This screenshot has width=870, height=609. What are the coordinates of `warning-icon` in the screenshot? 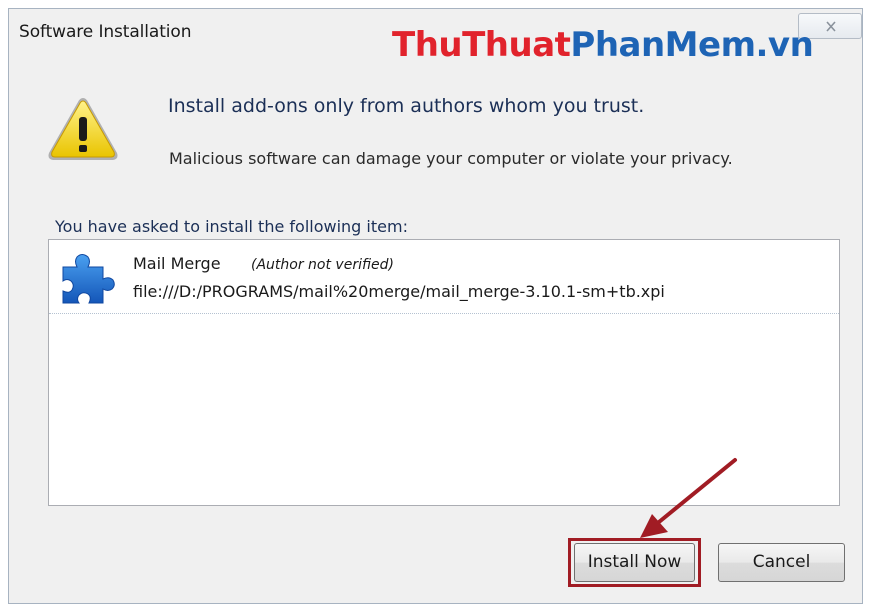 It's located at (83, 129).